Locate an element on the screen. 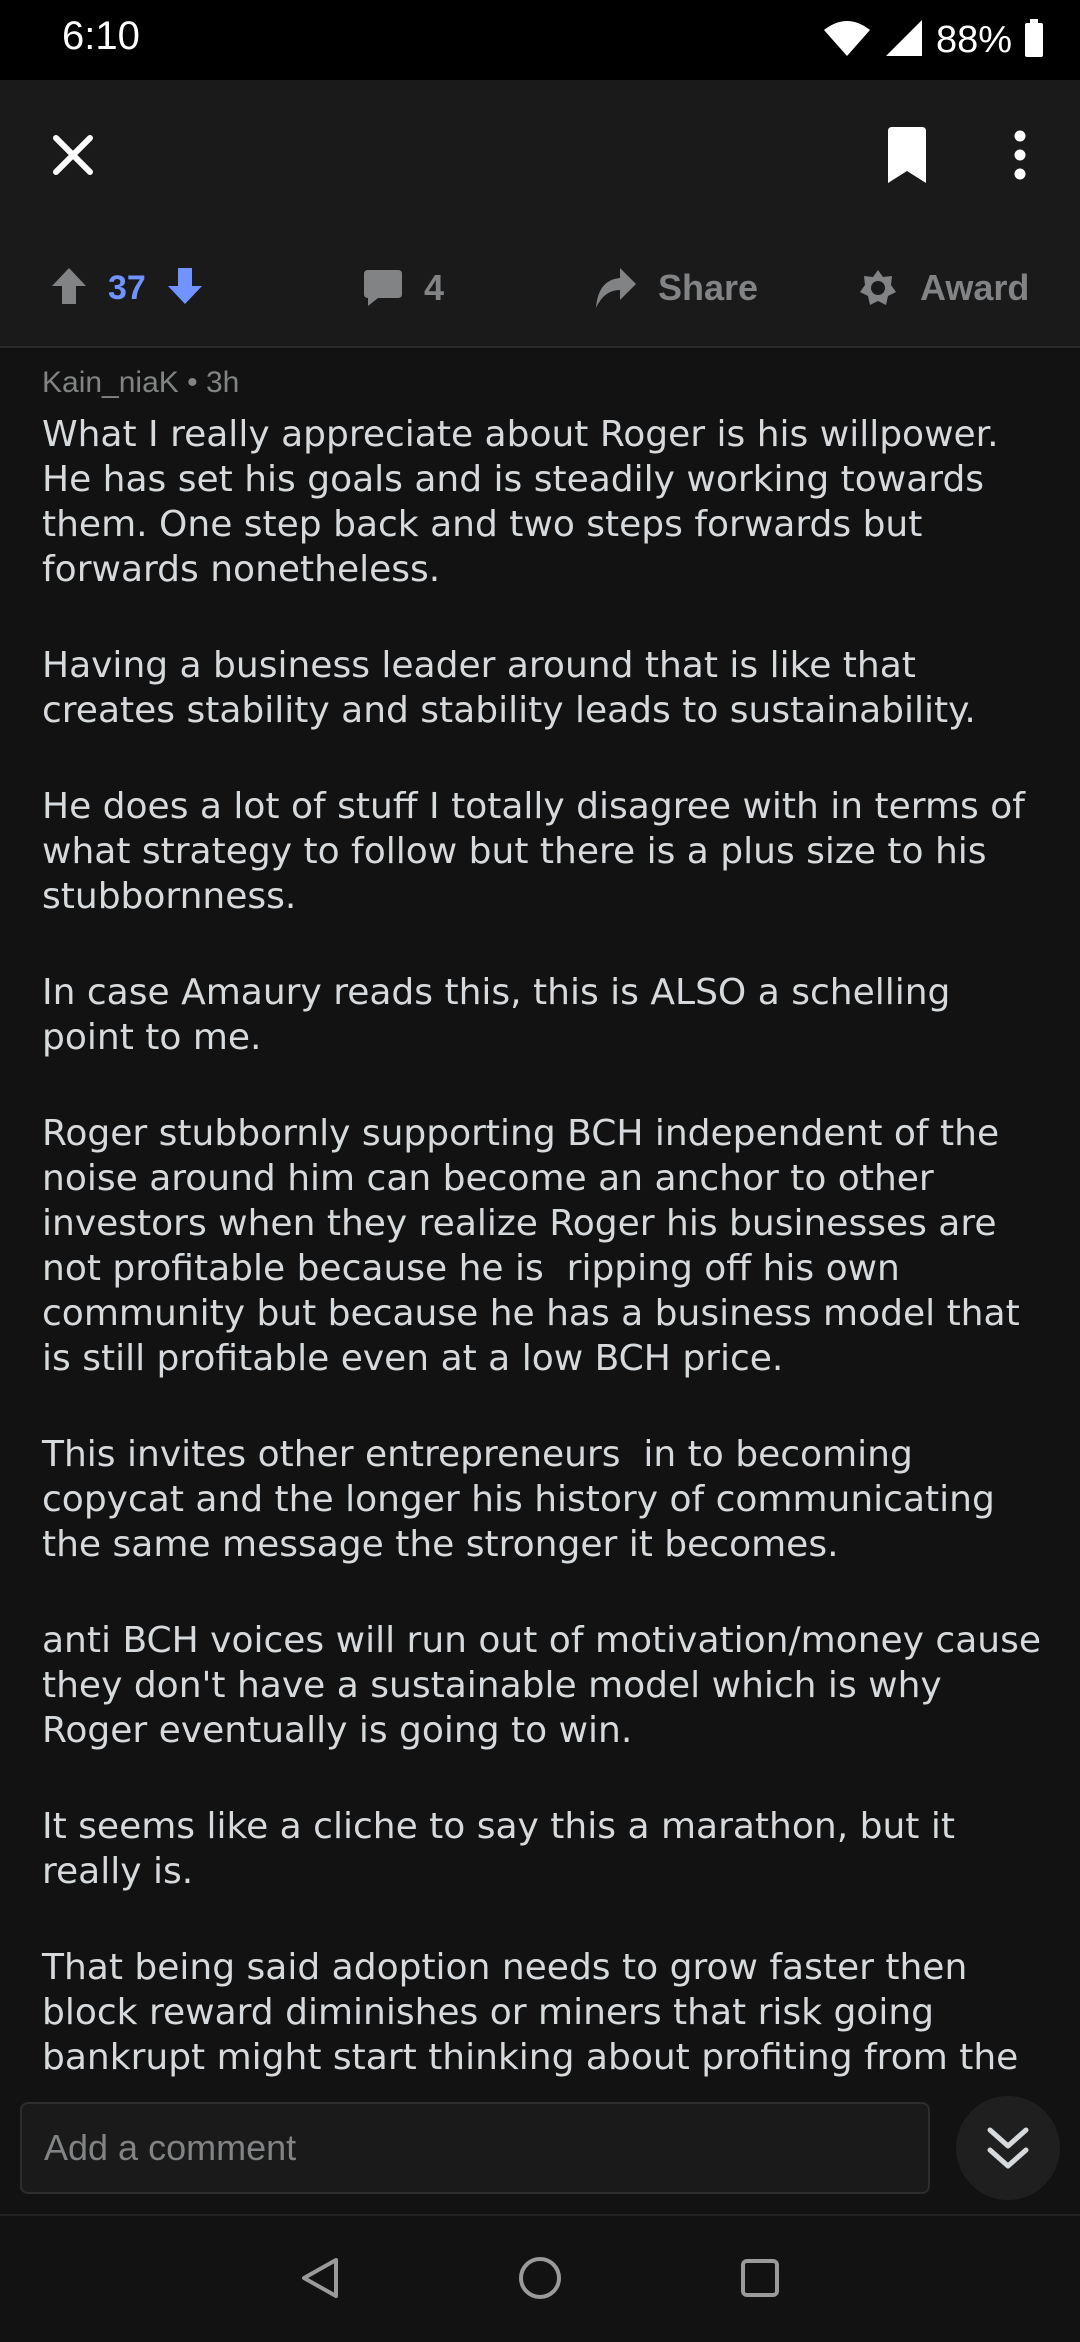 This screenshot has height=2342, width=1080. vote-group: 37 is located at coordinates (127, 288).